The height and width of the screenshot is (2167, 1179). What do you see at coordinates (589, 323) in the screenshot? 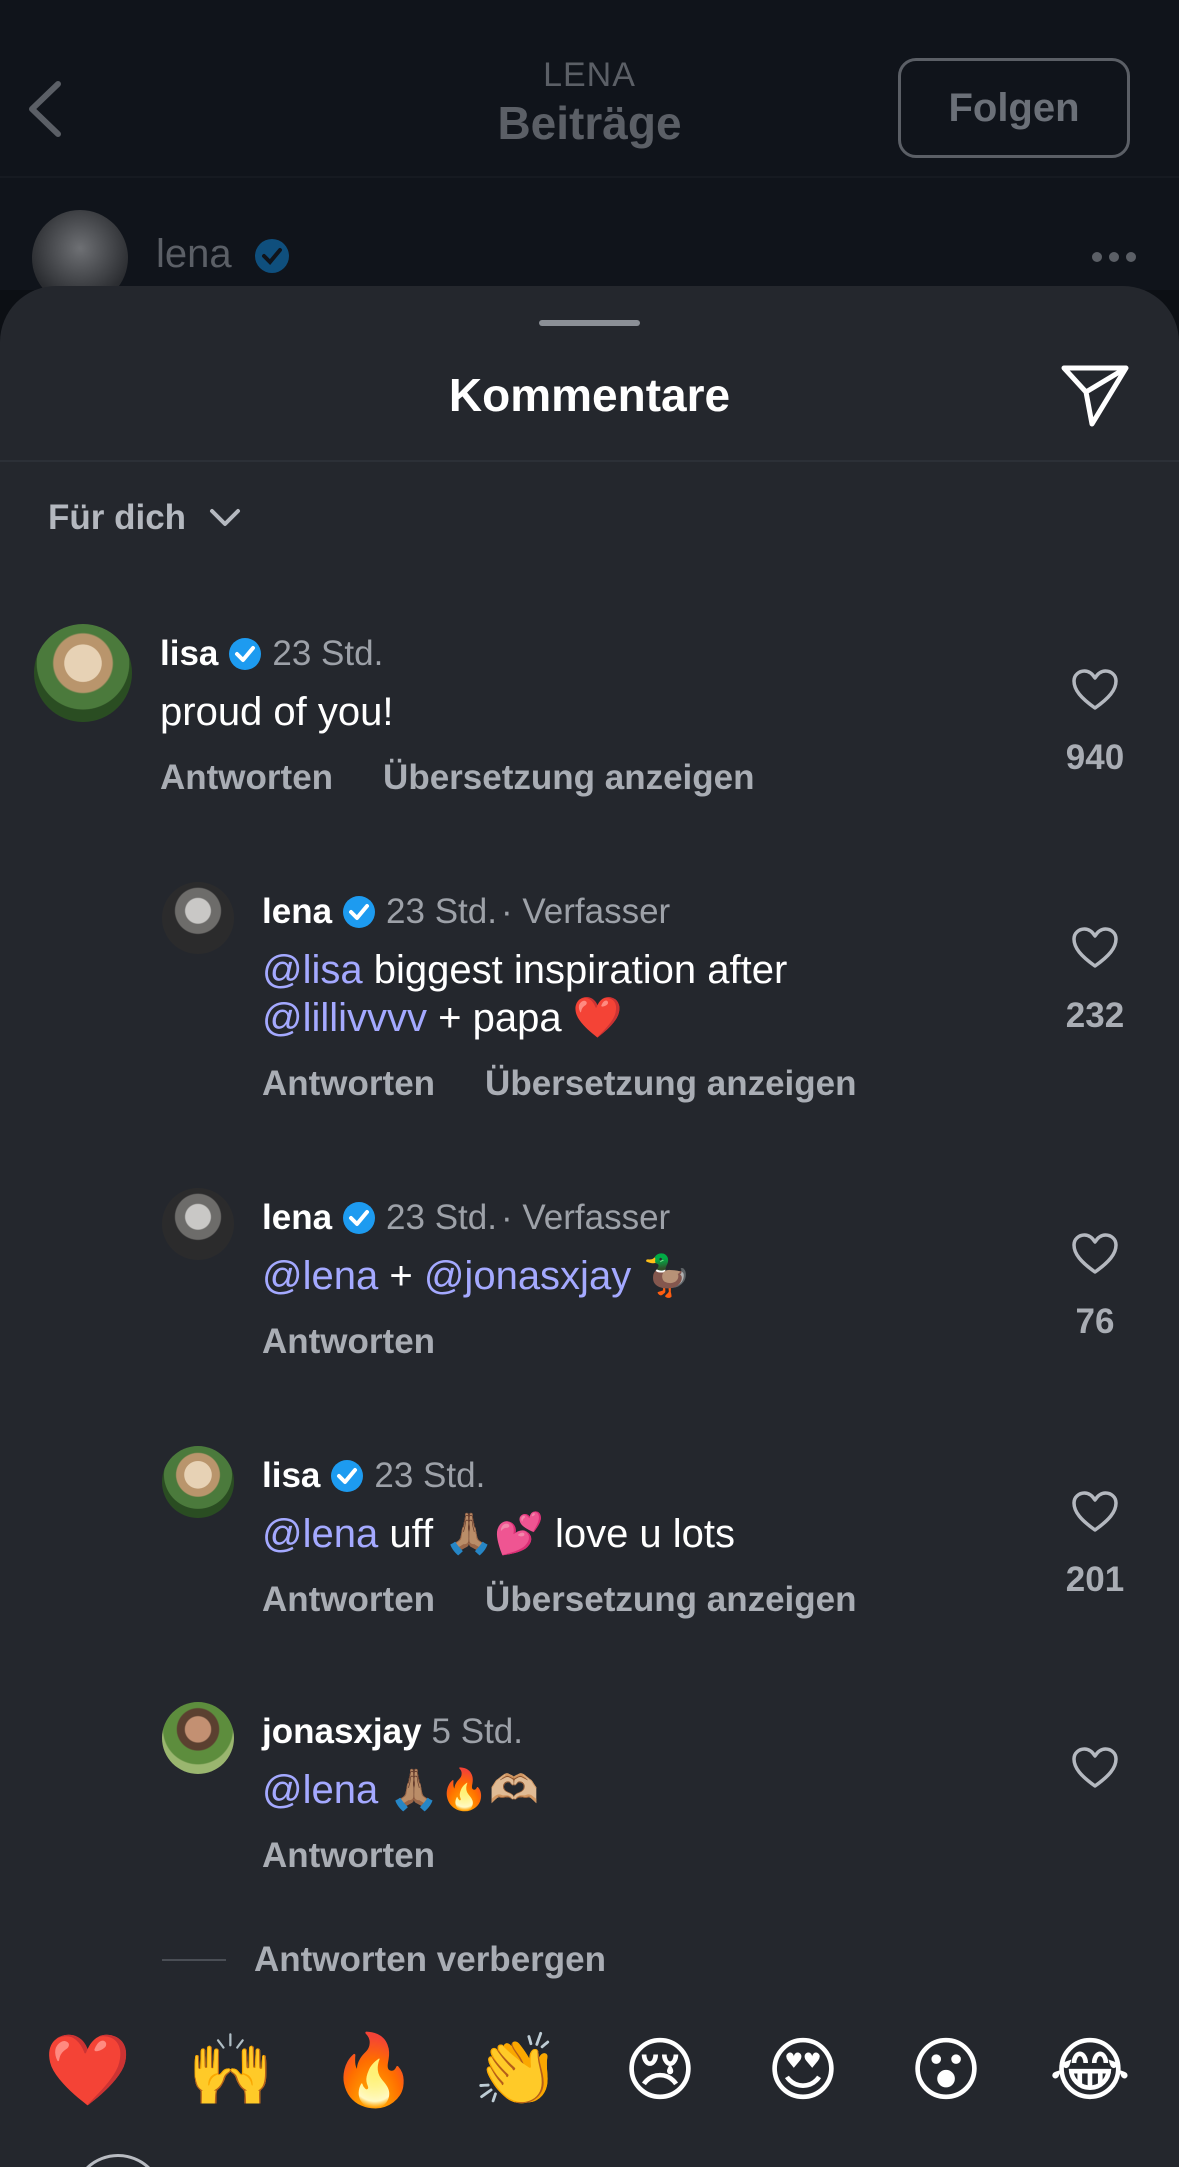
I see `sheet-grabber-handle` at bounding box center [589, 323].